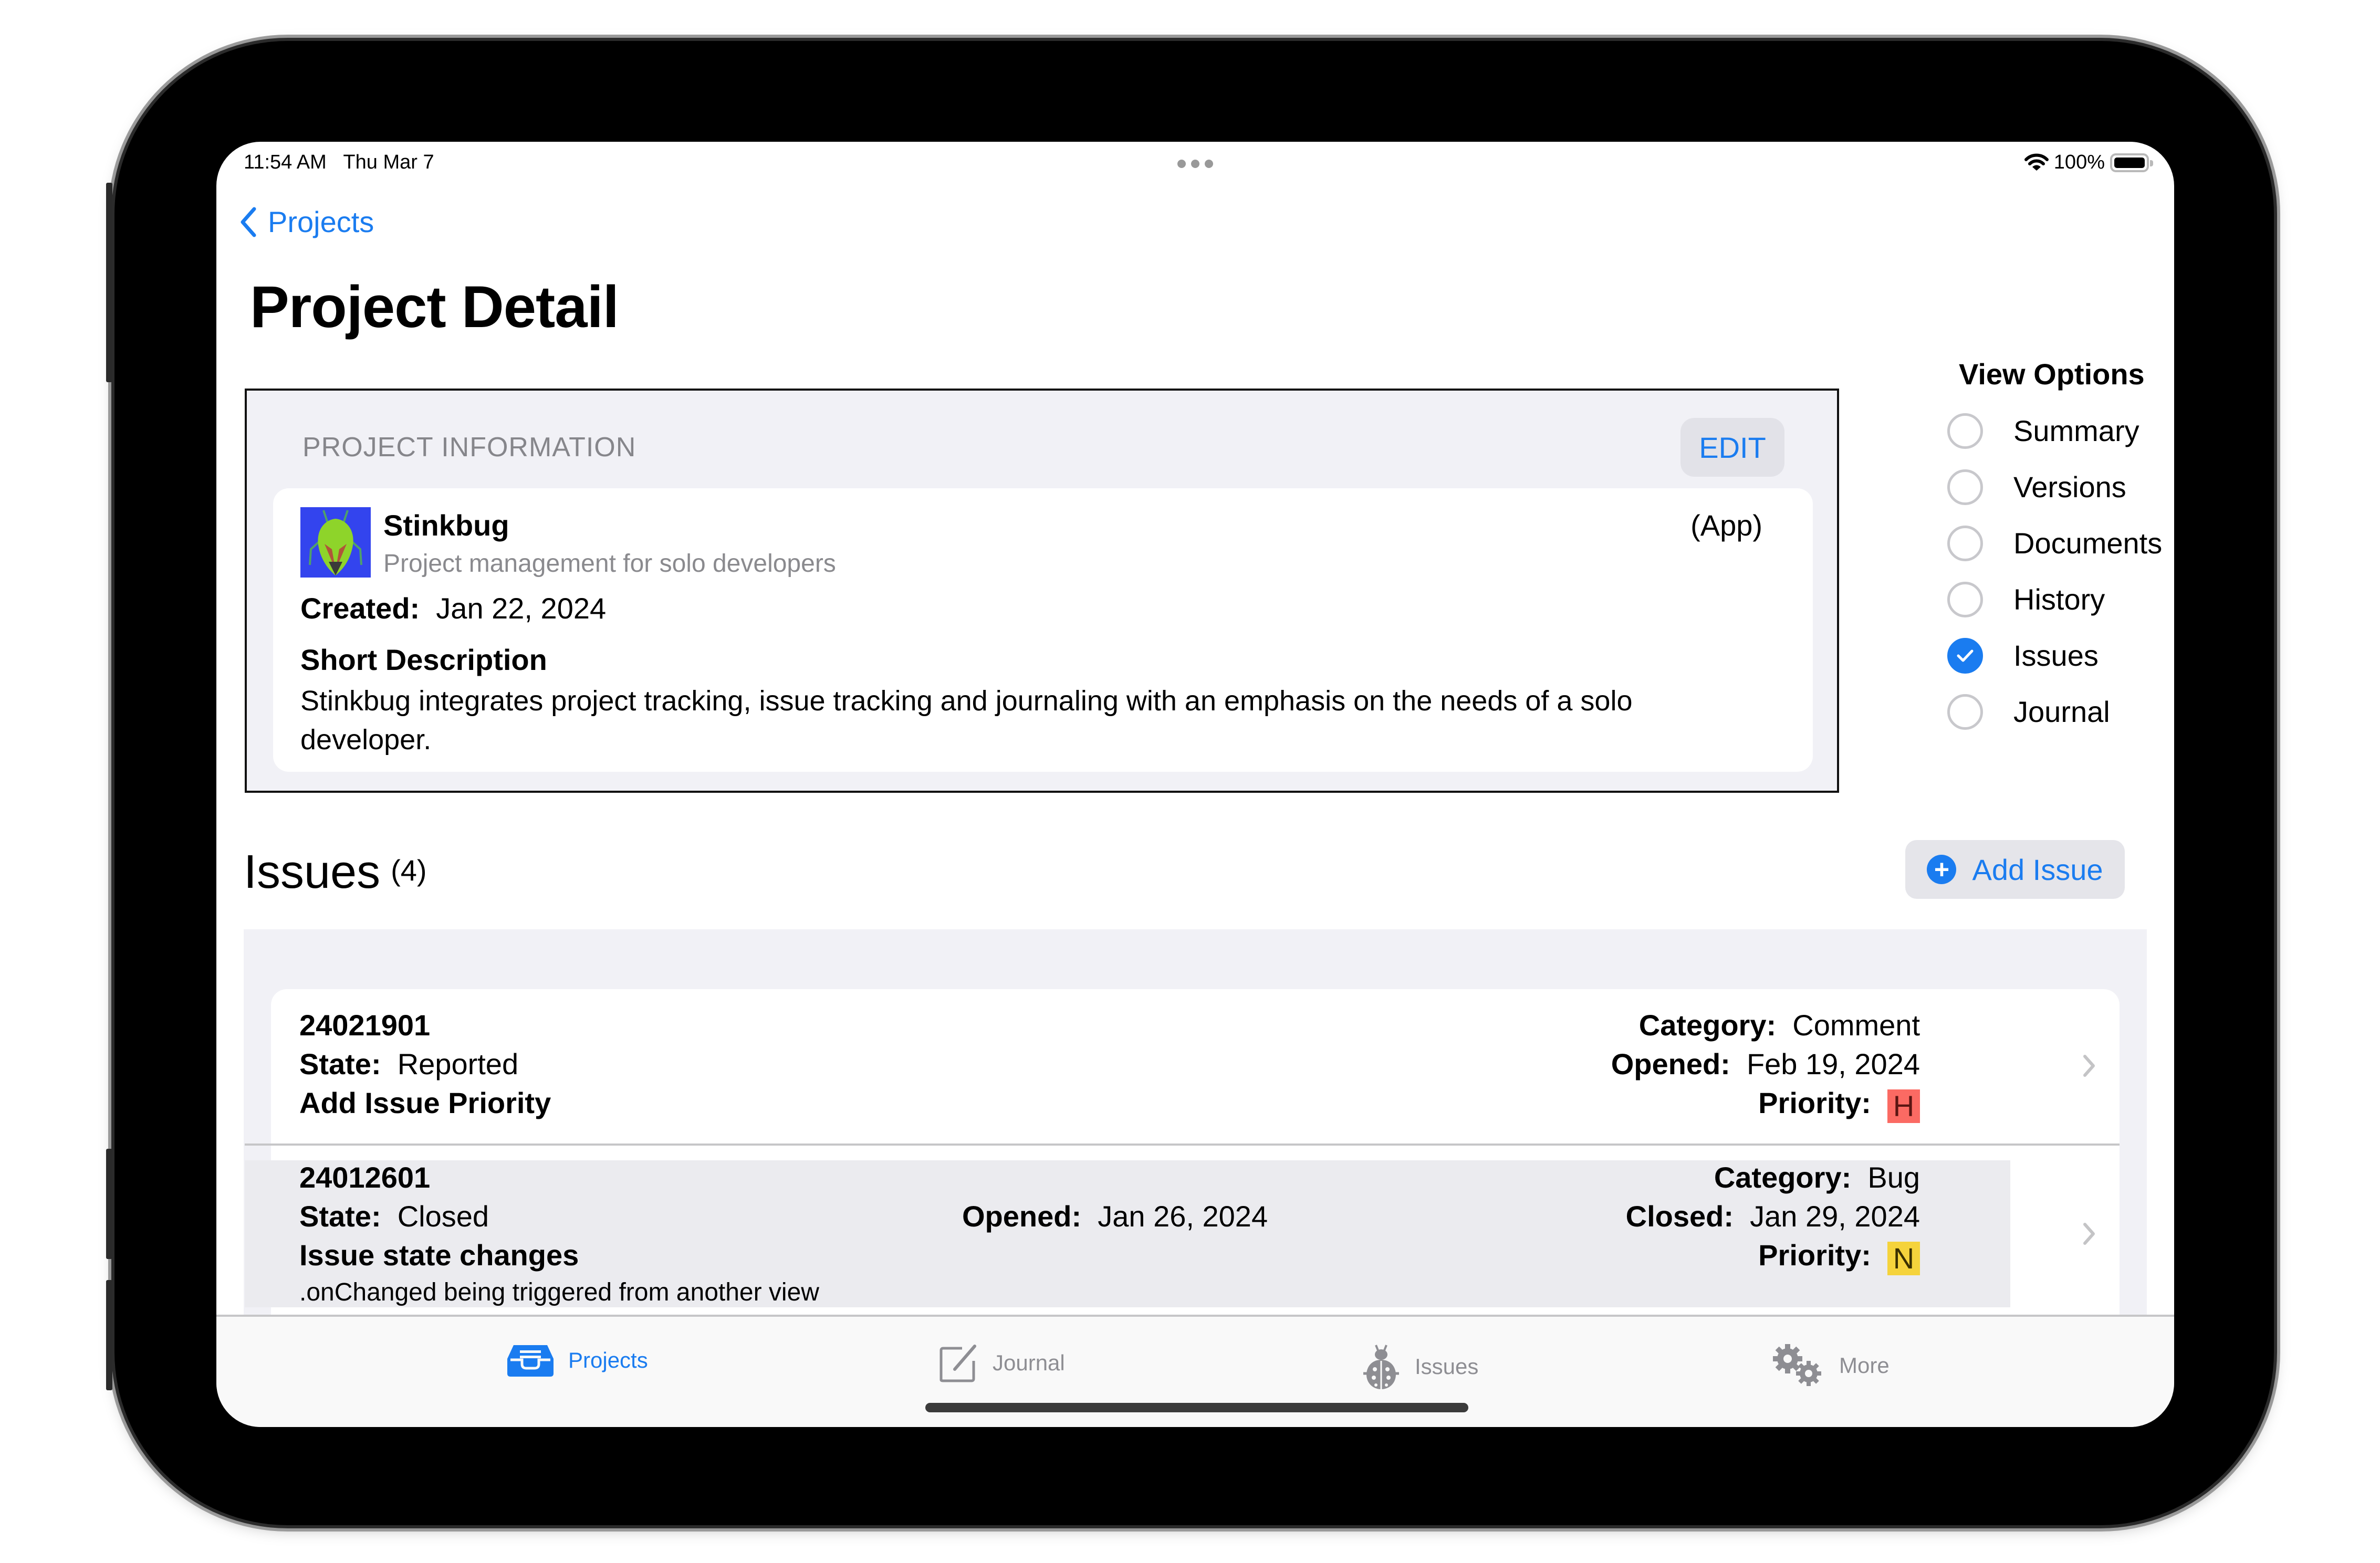 This screenshot has height=1563, width=2380. I want to click on ladybug-icon, so click(1381, 1367).